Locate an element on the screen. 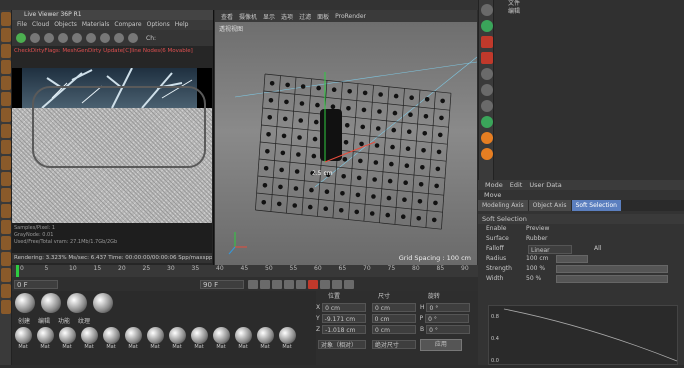 The image size is (684, 368). menu-item-objects: Objects is located at coordinates (65, 25).